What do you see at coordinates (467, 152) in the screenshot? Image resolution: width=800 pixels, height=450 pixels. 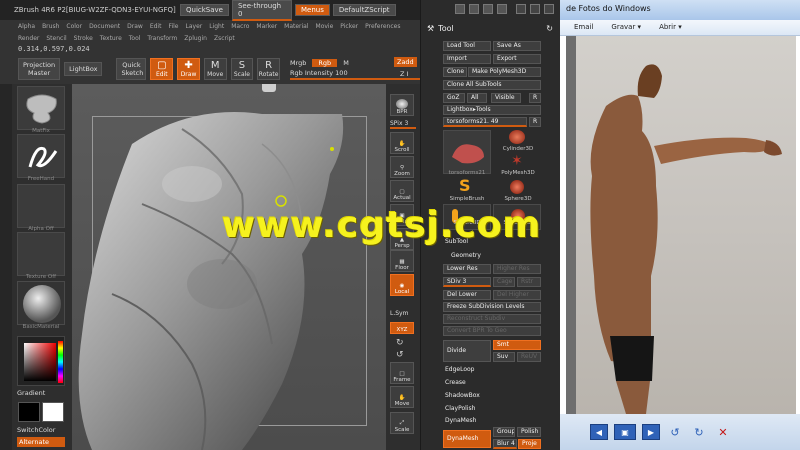 I see `tool-thumb-torso` at bounding box center [467, 152].